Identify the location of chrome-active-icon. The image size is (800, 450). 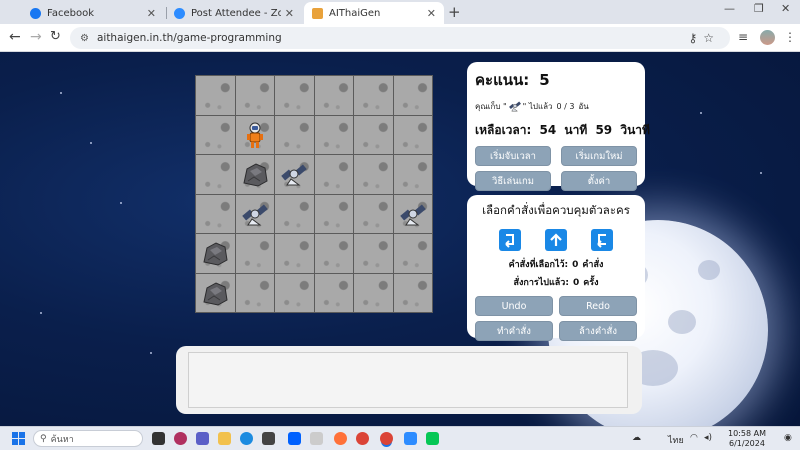
(386, 438).